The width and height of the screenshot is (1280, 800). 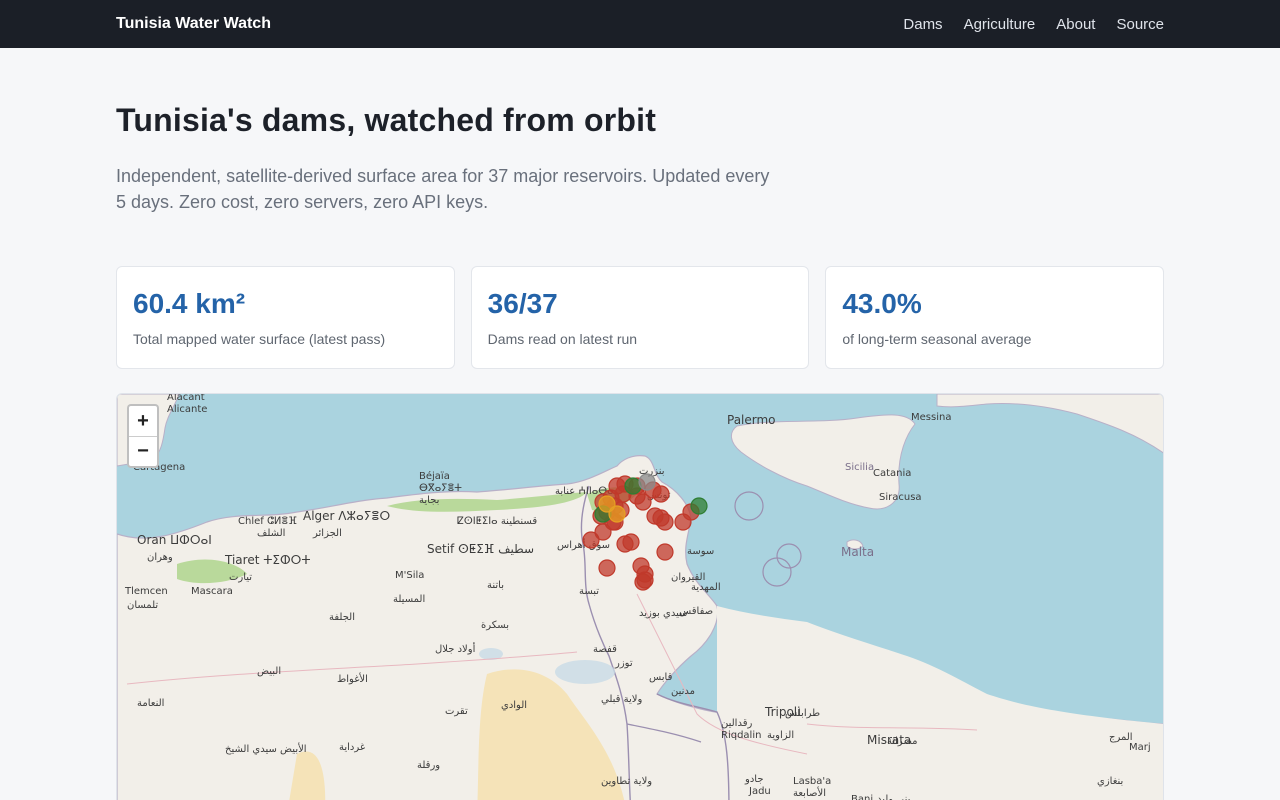 What do you see at coordinates (661, 677) in the screenshot?
I see `map-label: قابس` at bounding box center [661, 677].